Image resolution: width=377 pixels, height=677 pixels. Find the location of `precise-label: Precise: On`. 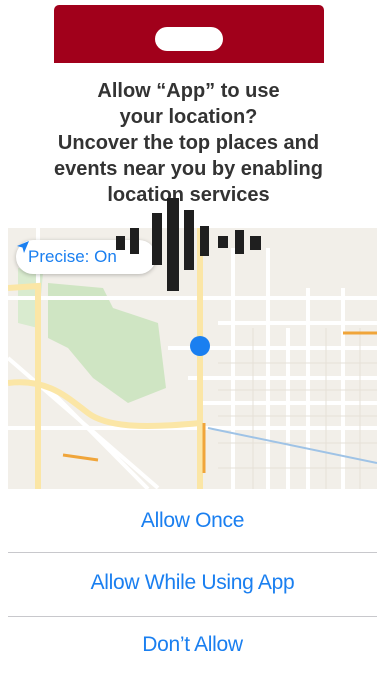

precise-label: Precise: On is located at coordinates (72, 256).